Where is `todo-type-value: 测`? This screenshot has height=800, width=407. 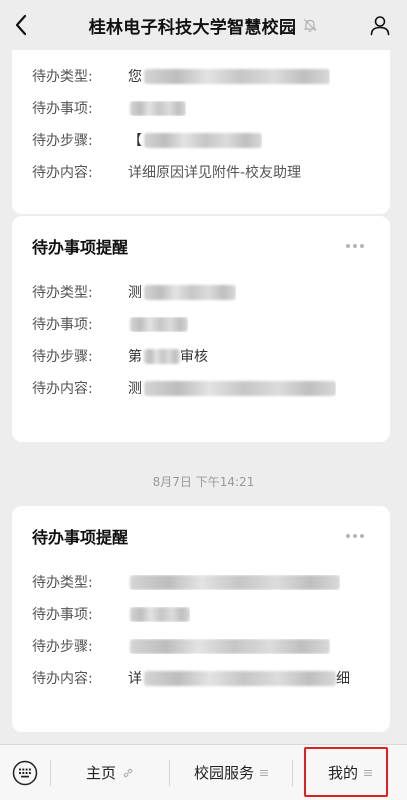 todo-type-value: 测 is located at coordinates (182, 292).